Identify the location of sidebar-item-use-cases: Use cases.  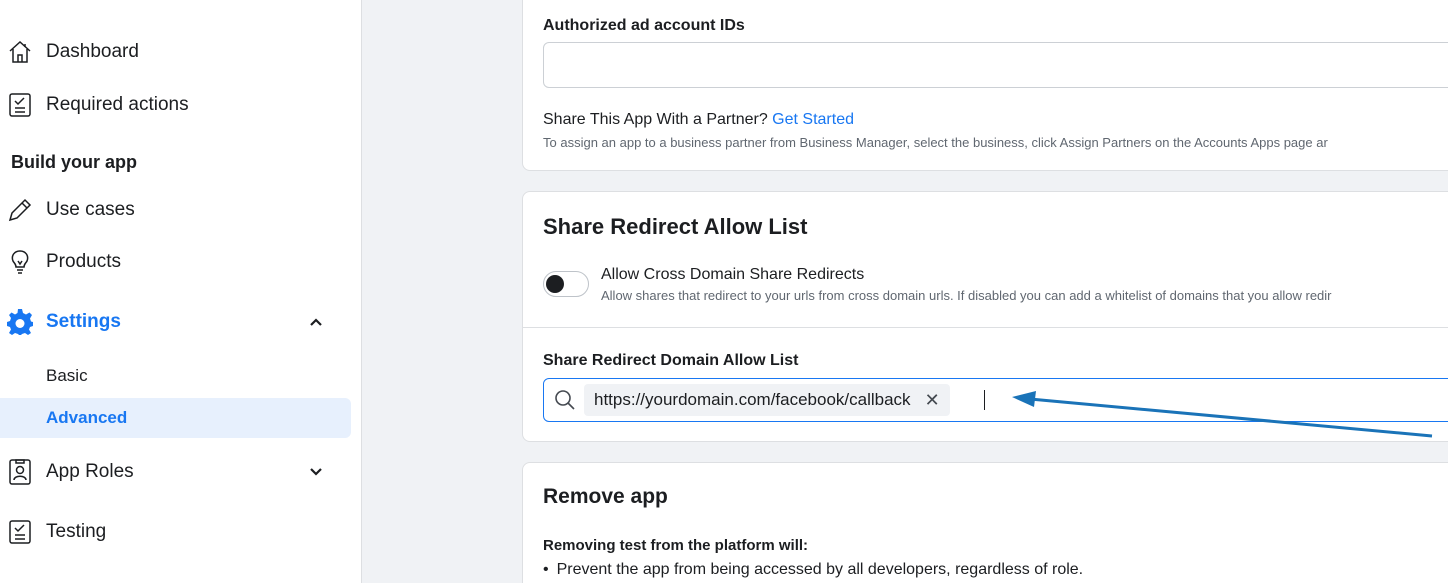
(175, 210).